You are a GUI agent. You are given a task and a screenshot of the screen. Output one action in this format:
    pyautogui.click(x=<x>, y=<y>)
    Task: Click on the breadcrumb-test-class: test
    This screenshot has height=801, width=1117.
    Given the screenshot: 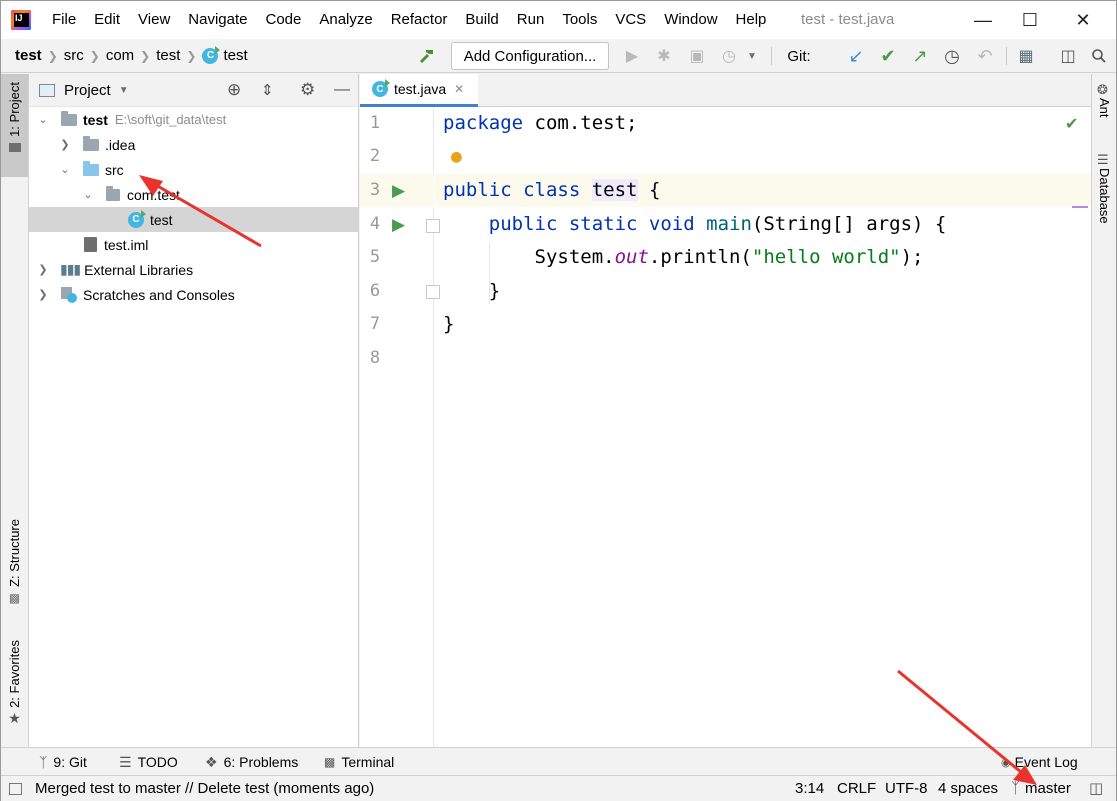 What is the action you would take?
    pyautogui.click(x=235, y=55)
    